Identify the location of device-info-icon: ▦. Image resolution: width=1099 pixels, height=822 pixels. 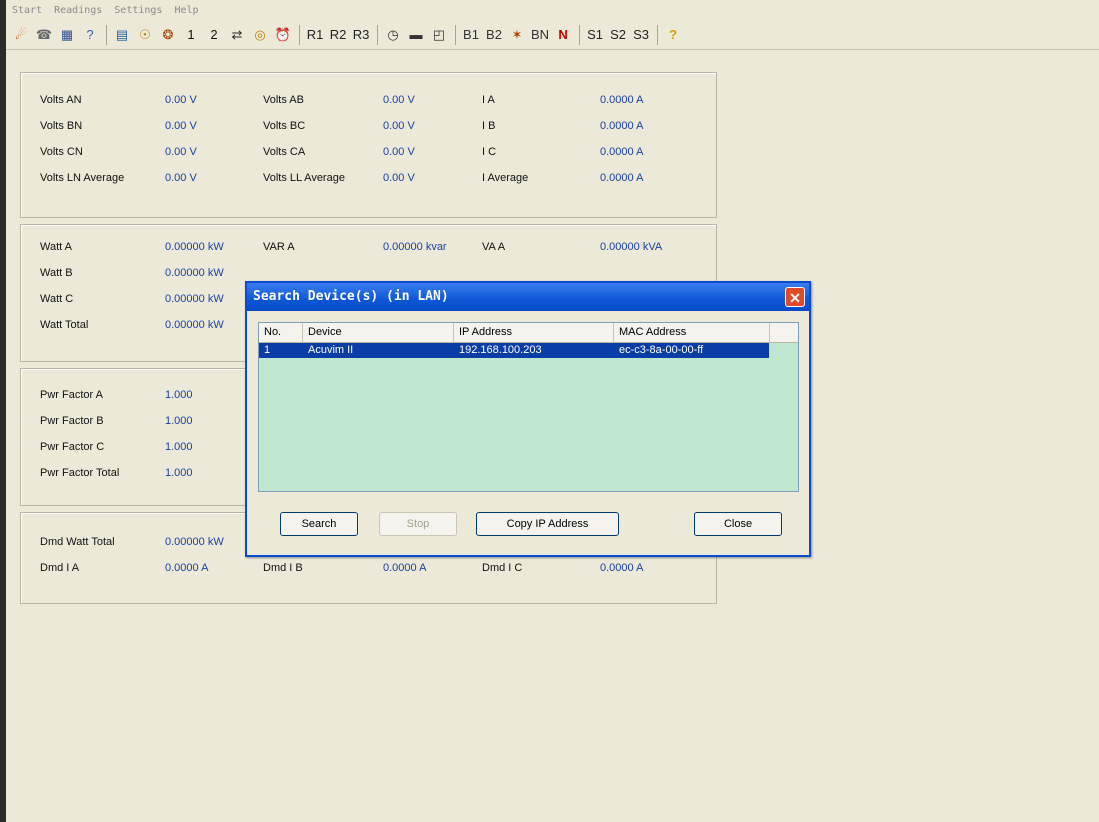
(67, 35).